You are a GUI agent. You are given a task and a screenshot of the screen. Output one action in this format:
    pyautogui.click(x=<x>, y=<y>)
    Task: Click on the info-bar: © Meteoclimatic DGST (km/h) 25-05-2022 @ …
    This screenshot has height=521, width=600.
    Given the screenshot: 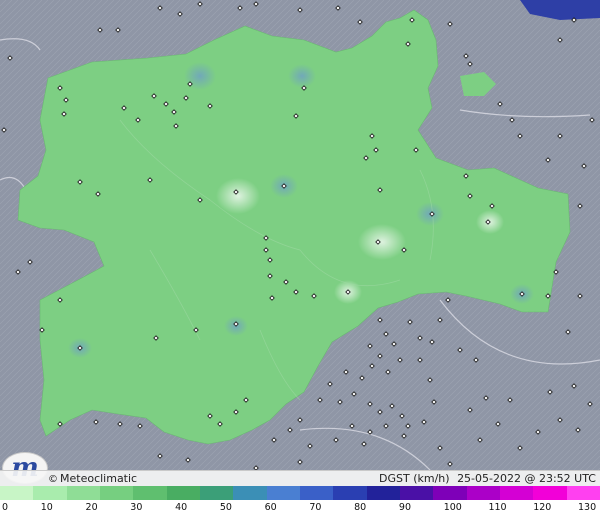 What is the action you would take?
    pyautogui.click(x=300, y=478)
    